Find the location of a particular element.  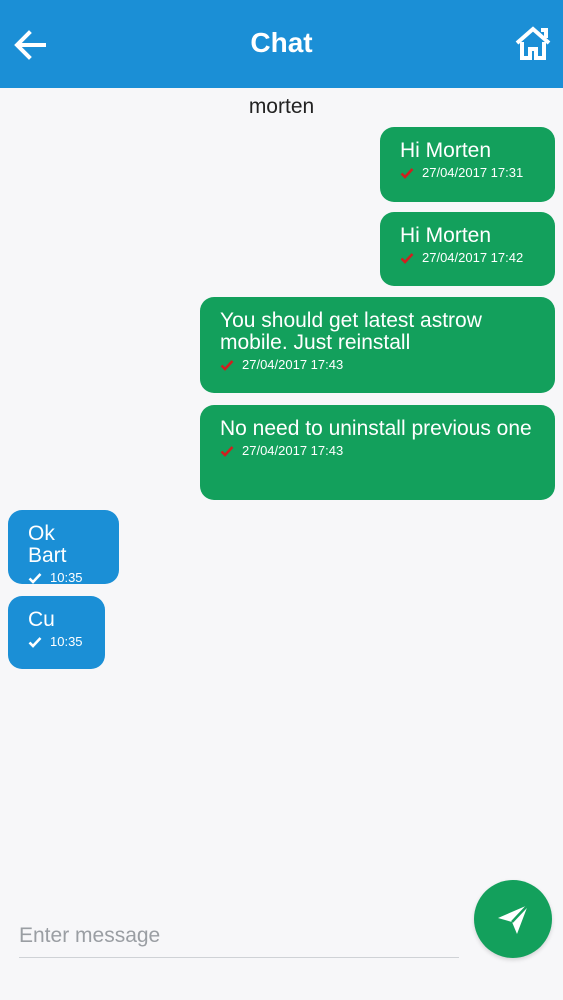

contact-name: morten is located at coordinates (281, 106).